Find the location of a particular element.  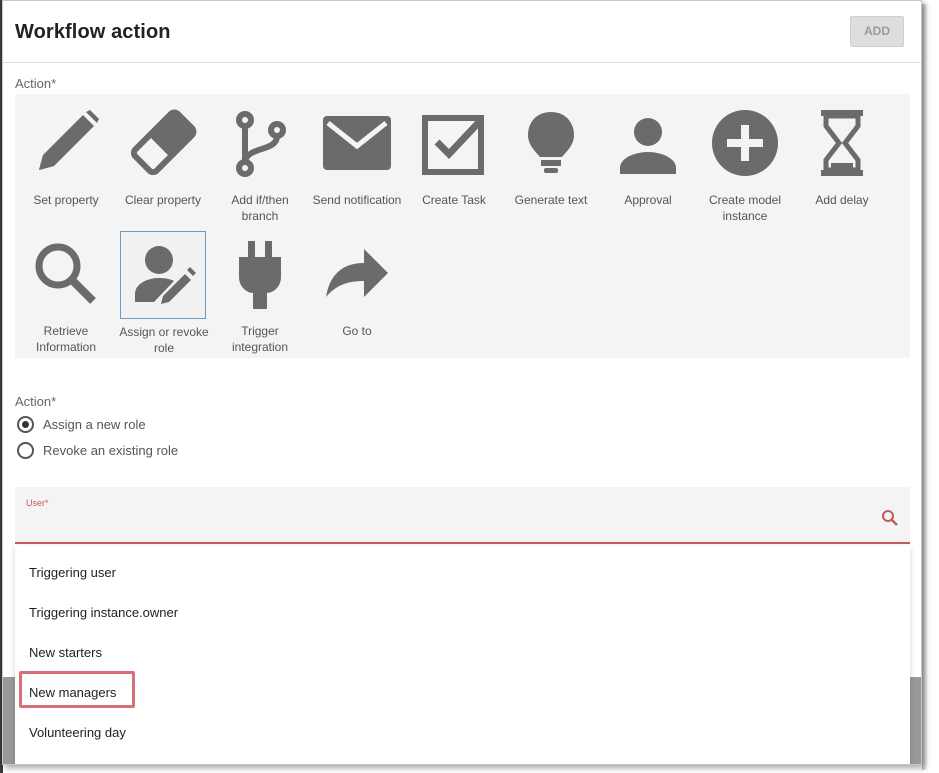

tile-label: Create Task is located at coordinates (454, 200).